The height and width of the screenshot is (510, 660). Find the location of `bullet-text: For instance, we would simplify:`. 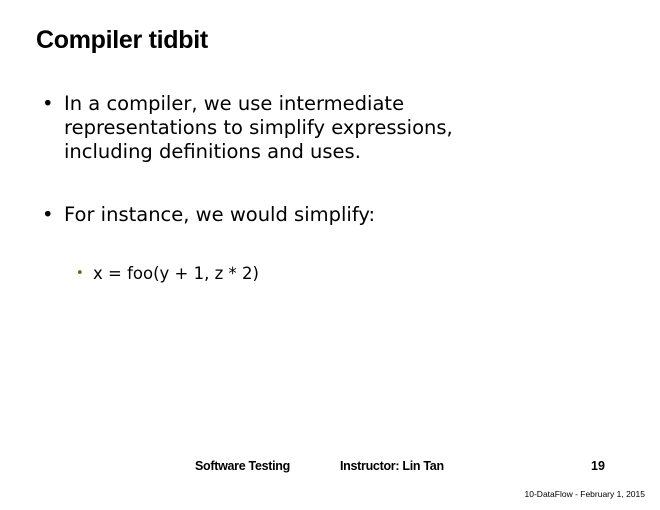

bullet-text: For instance, we would simplify: is located at coordinates (220, 214).